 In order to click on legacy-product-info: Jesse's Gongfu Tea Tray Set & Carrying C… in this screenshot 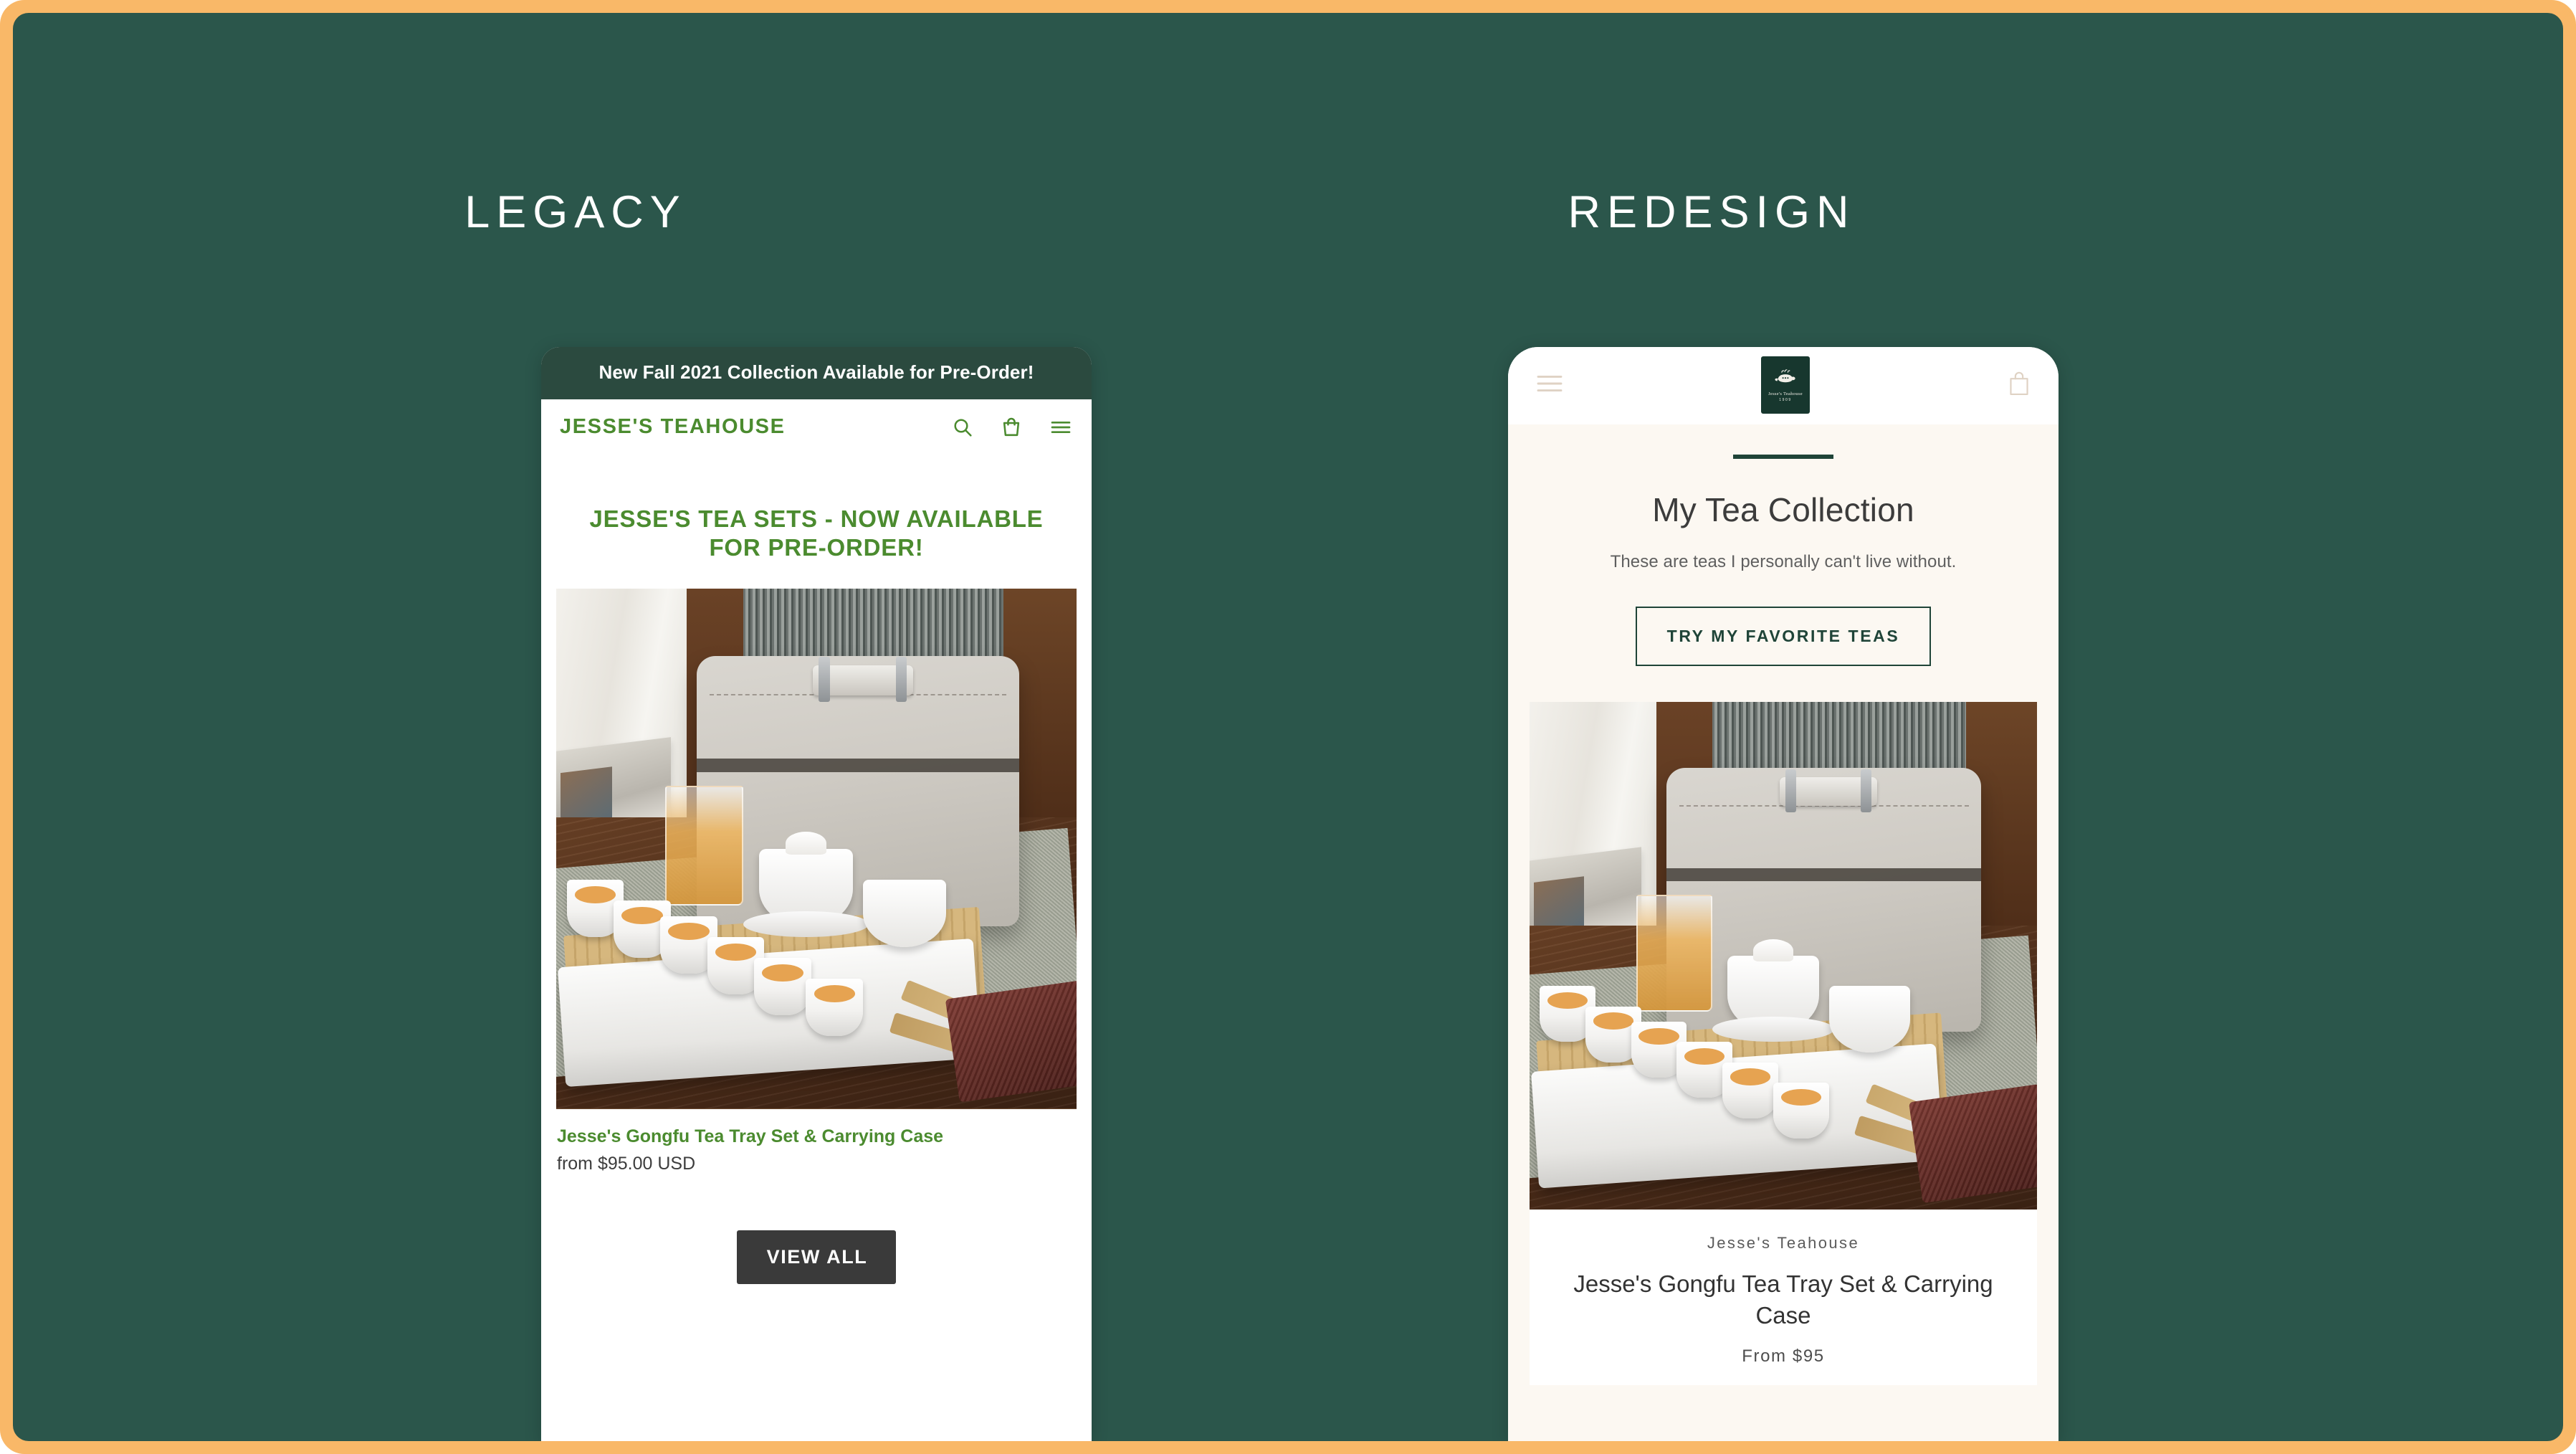, I will do `click(816, 1142)`.